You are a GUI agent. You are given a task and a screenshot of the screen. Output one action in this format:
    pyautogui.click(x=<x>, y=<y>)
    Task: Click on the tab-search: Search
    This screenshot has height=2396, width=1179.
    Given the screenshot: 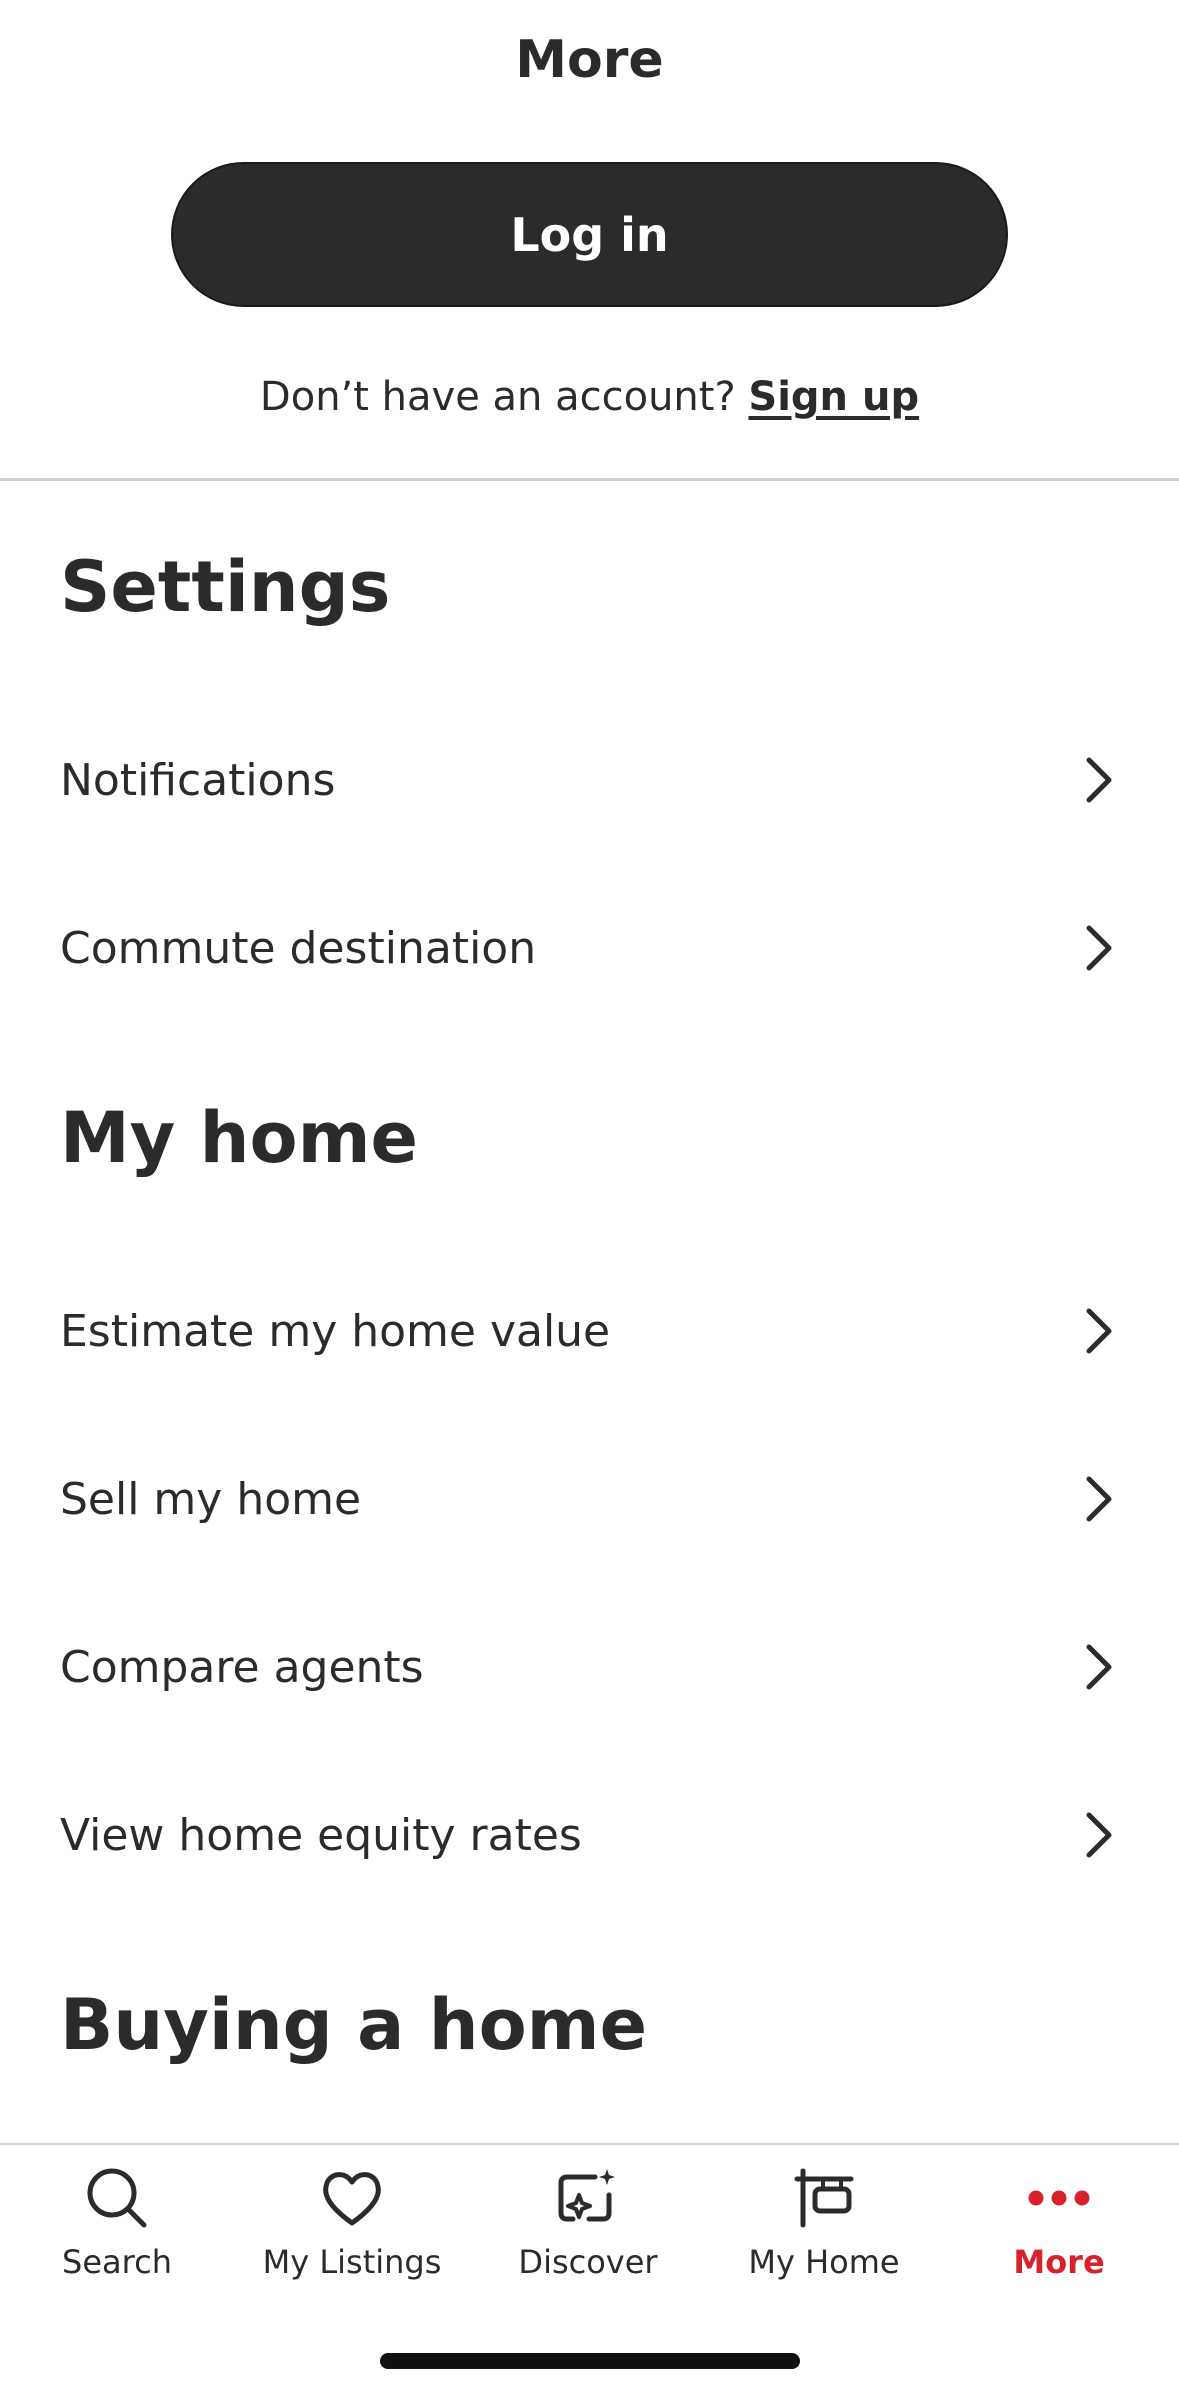 What is the action you would take?
    pyautogui.click(x=117, y=2235)
    